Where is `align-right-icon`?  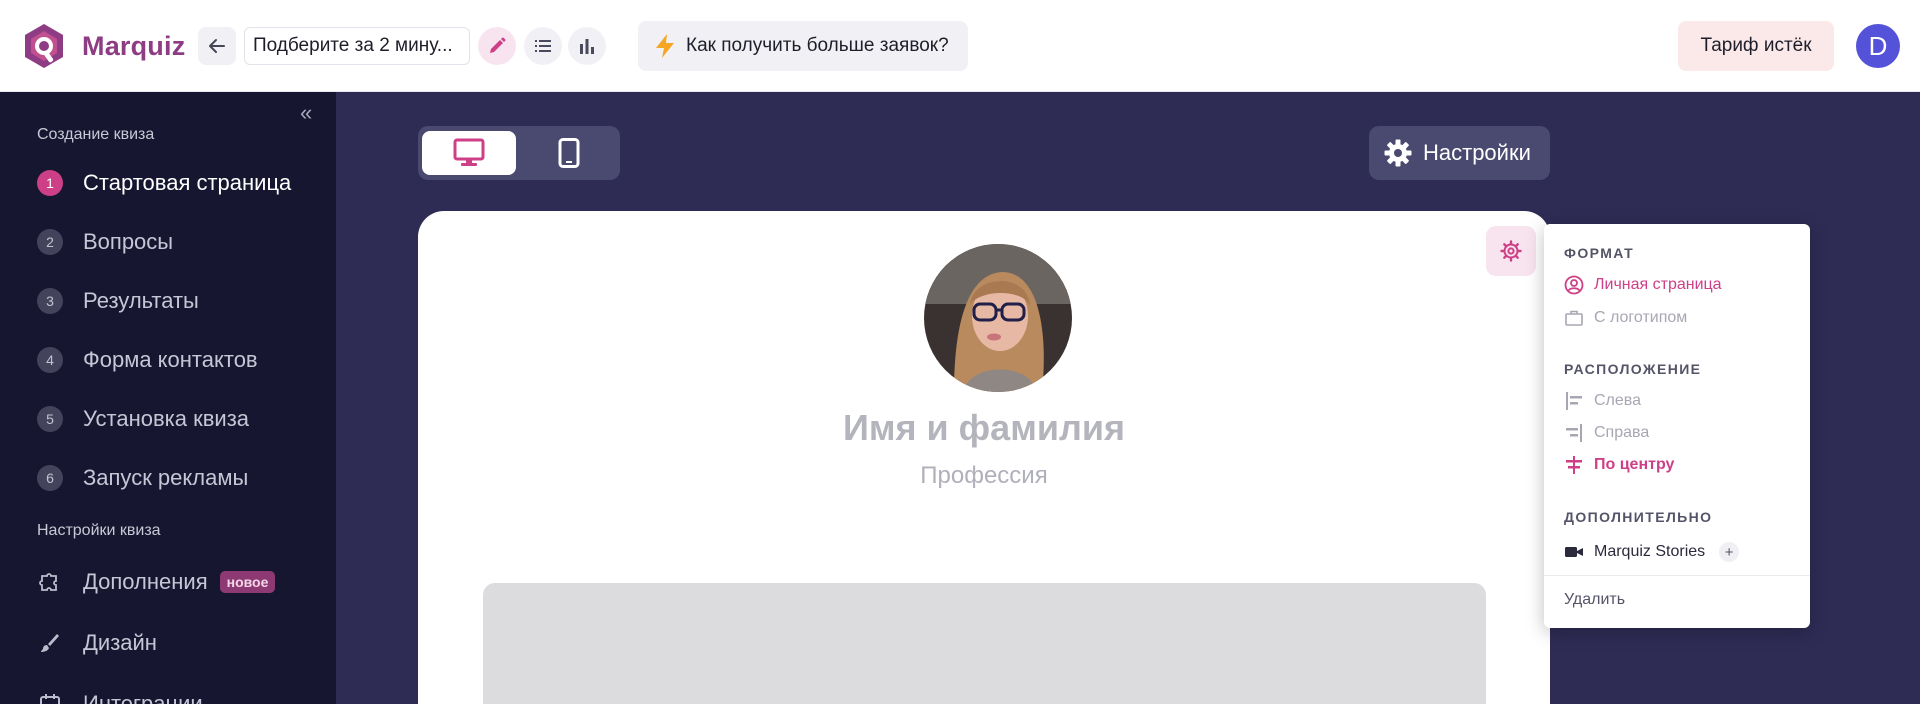 align-right-icon is located at coordinates (1574, 433).